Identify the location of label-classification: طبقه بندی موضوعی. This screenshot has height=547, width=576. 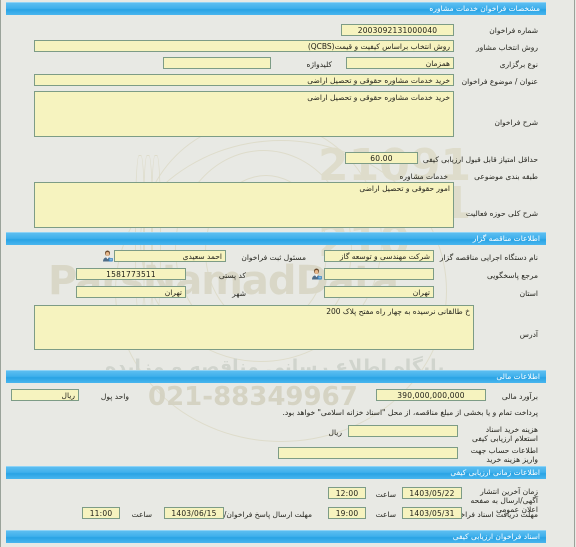
(506, 176).